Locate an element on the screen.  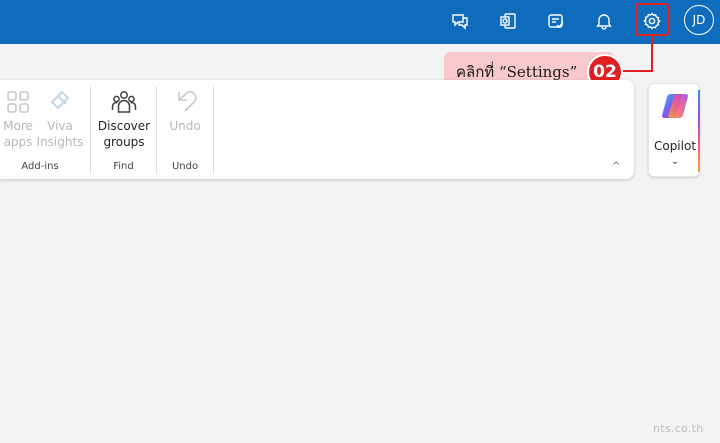
feedback-icon is located at coordinates (460, 21).